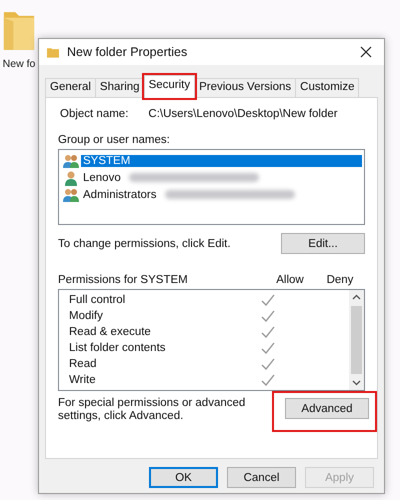 The width and height of the screenshot is (400, 500). I want to click on tab: Customize, so click(327, 87).